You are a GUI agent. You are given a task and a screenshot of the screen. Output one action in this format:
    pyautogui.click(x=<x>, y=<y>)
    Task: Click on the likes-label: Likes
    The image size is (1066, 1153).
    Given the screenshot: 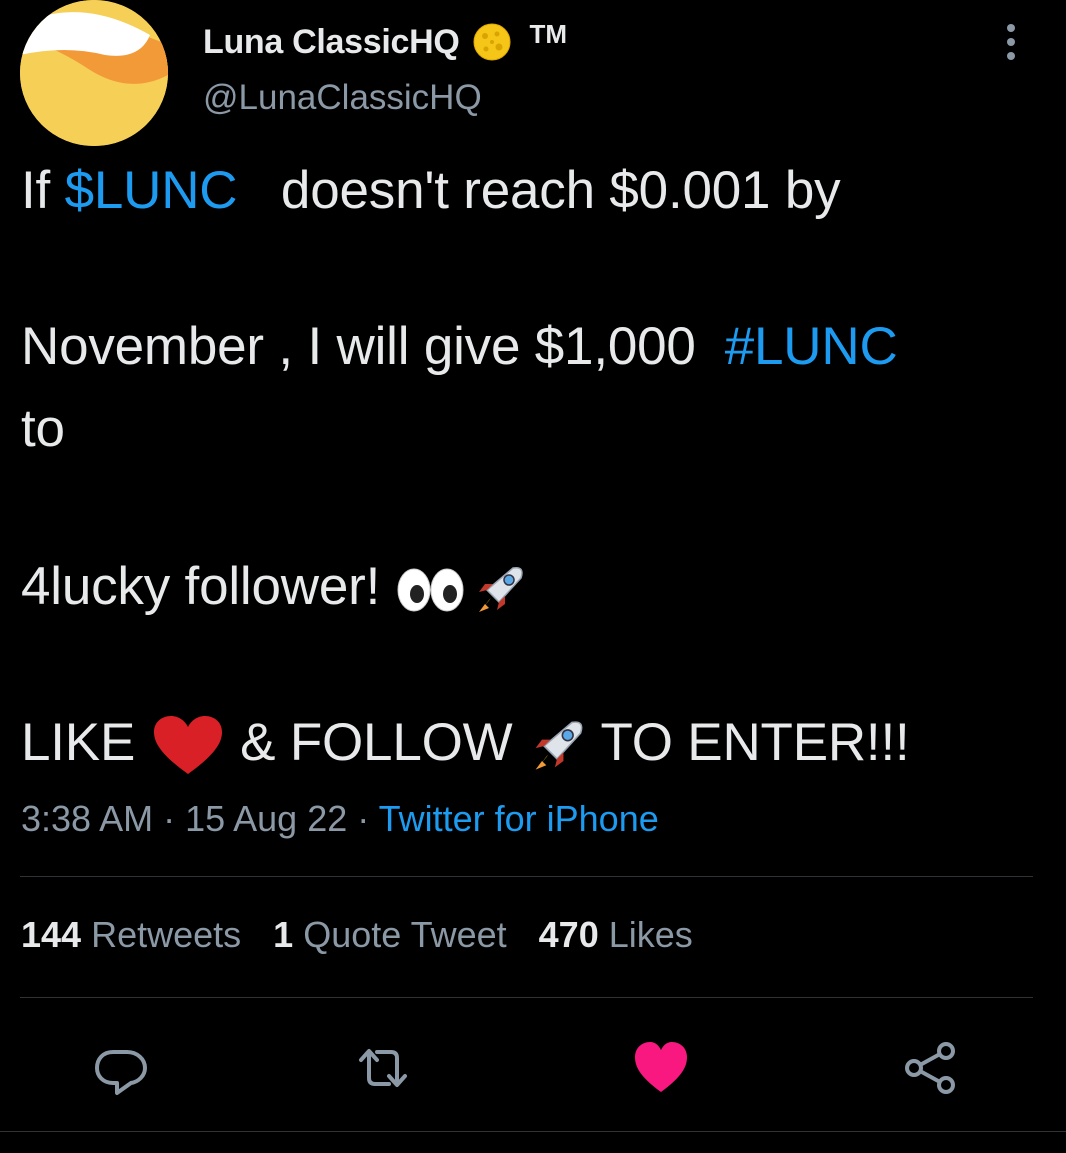 What is the action you would take?
    pyautogui.click(x=645, y=934)
    